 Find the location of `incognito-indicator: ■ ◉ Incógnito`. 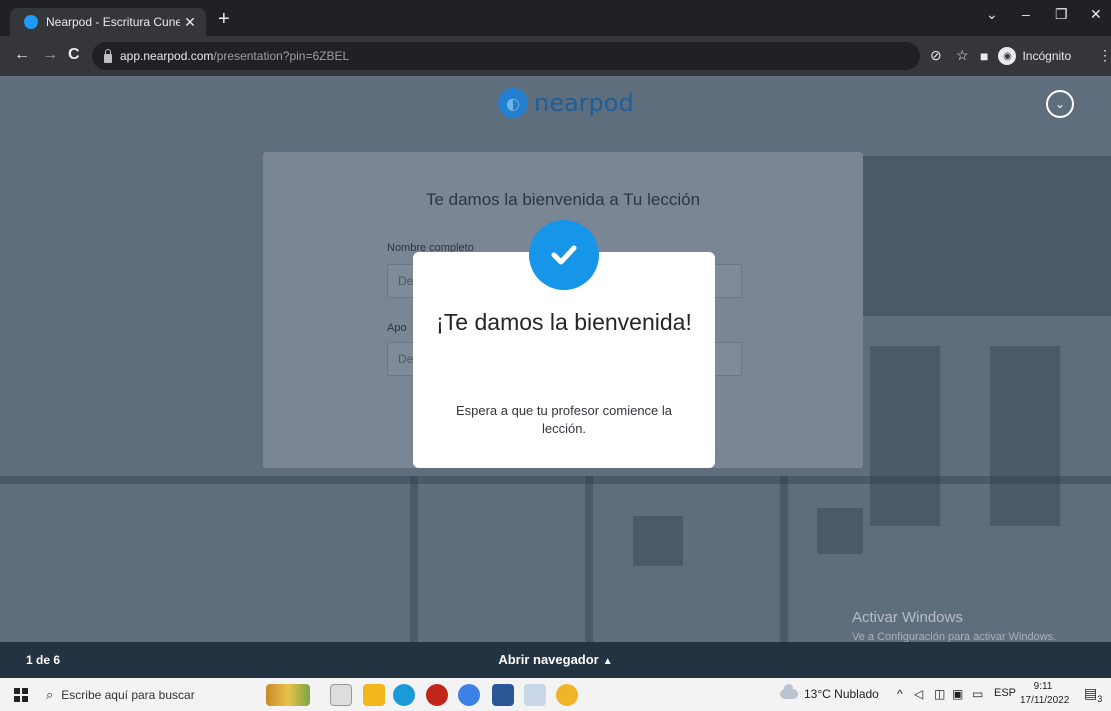

incognito-indicator: ■ ◉ Incógnito is located at coordinates (1025, 56).